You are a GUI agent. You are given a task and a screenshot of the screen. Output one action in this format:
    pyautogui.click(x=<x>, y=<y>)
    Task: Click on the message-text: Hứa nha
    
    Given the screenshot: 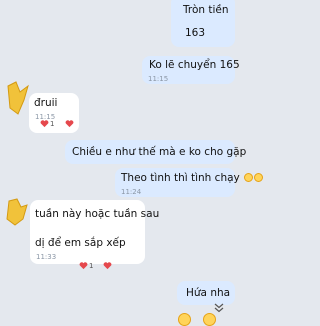 What is the action you would take?
    pyautogui.click(x=208, y=293)
    